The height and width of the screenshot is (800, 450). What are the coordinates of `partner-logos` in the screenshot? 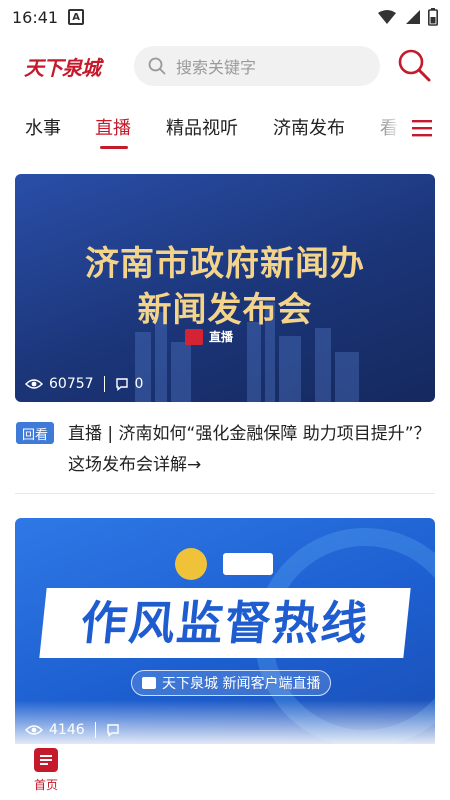 It's located at (224, 564).